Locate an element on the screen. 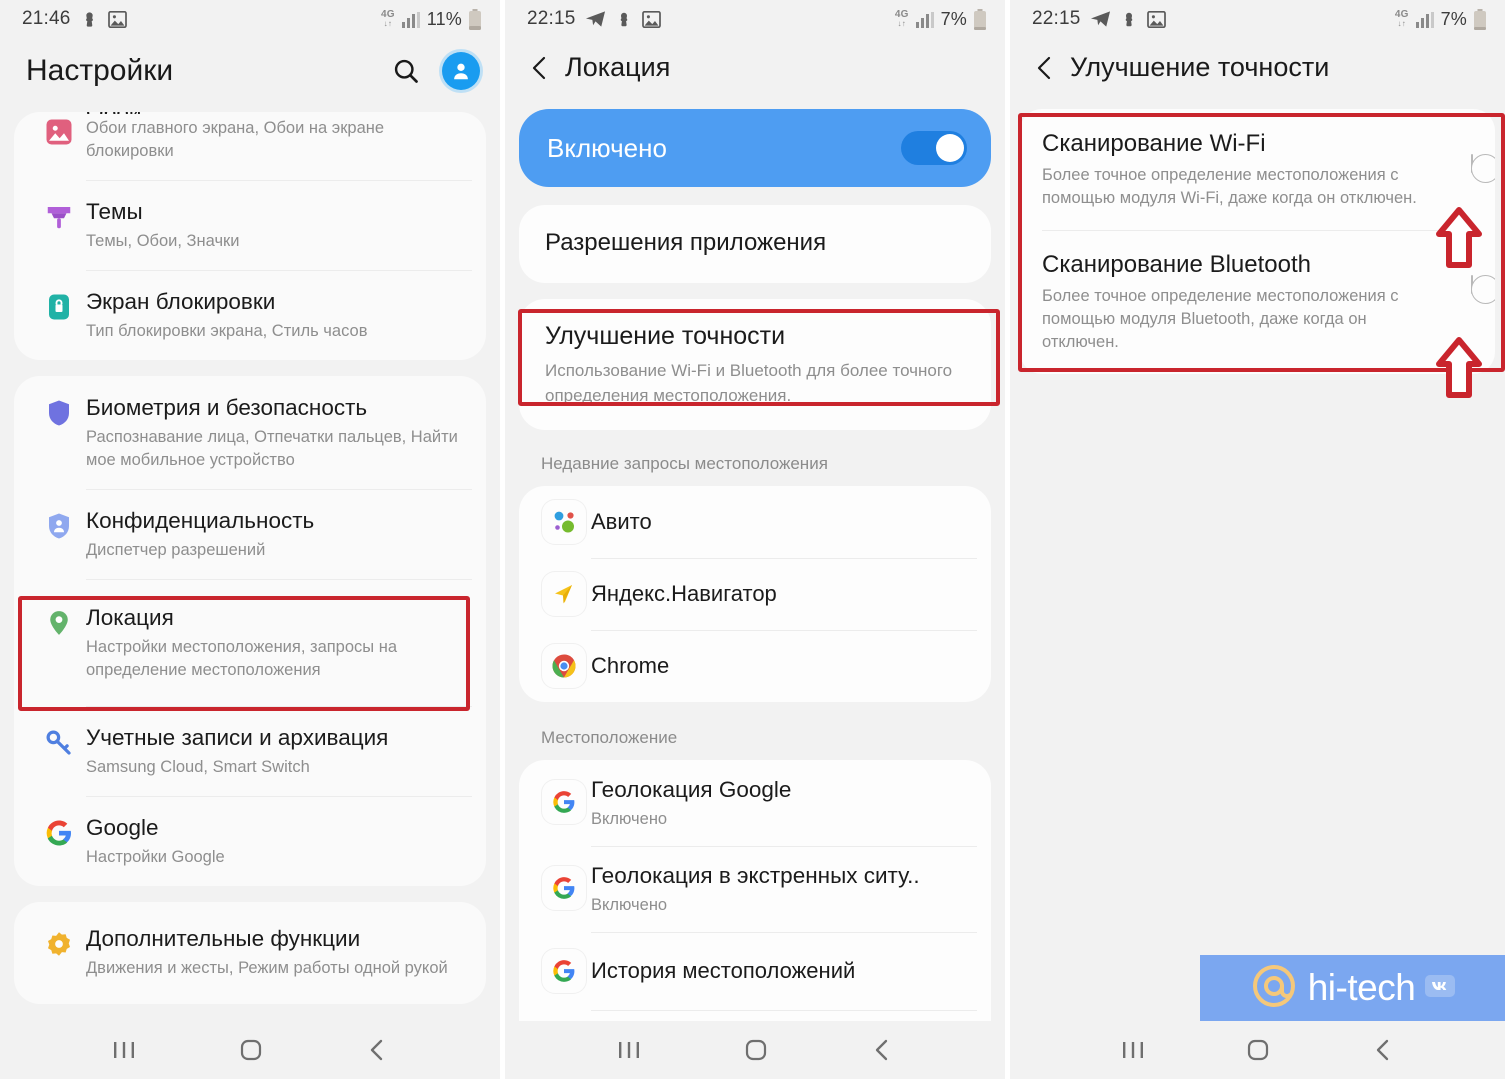 The image size is (1505, 1079). page-title: Локация is located at coordinates (618, 67).